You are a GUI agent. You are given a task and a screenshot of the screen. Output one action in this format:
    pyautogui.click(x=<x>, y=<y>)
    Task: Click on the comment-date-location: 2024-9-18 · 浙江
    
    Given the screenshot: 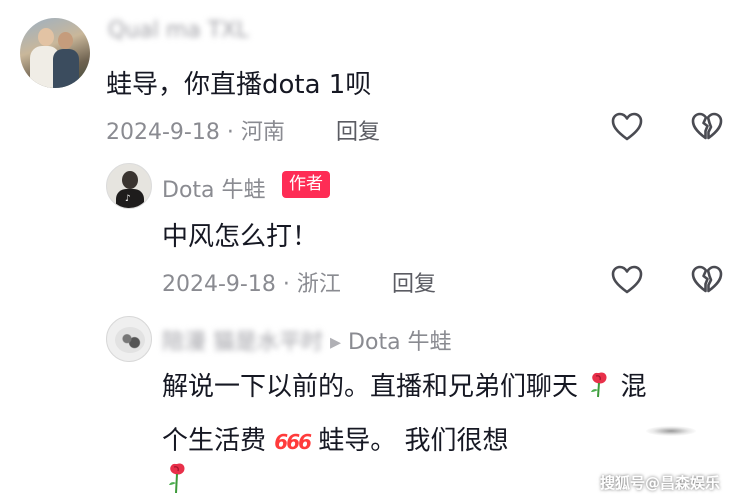 What is the action you would take?
    pyautogui.click(x=251, y=284)
    